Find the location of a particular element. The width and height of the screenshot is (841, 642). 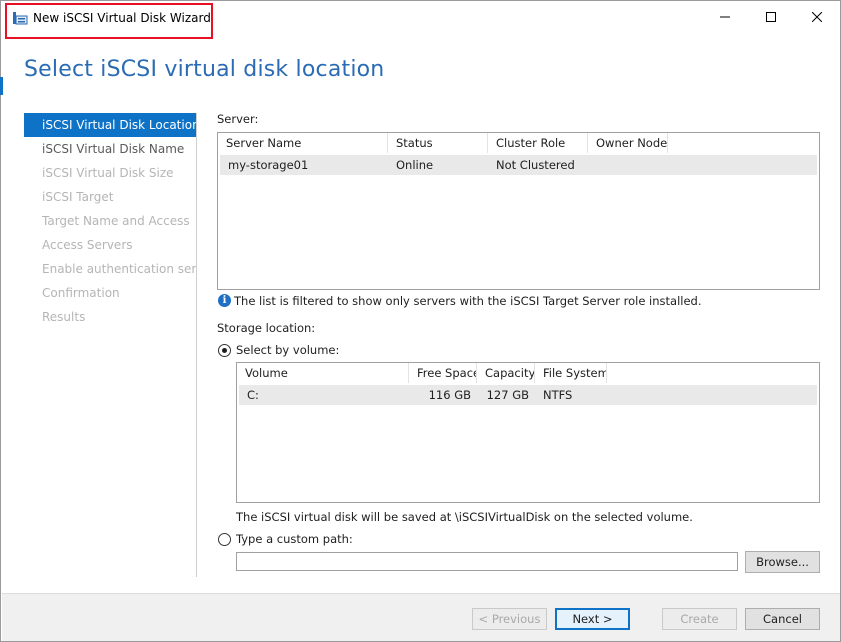

cell-free-space: 116 GB is located at coordinates (449, 395).